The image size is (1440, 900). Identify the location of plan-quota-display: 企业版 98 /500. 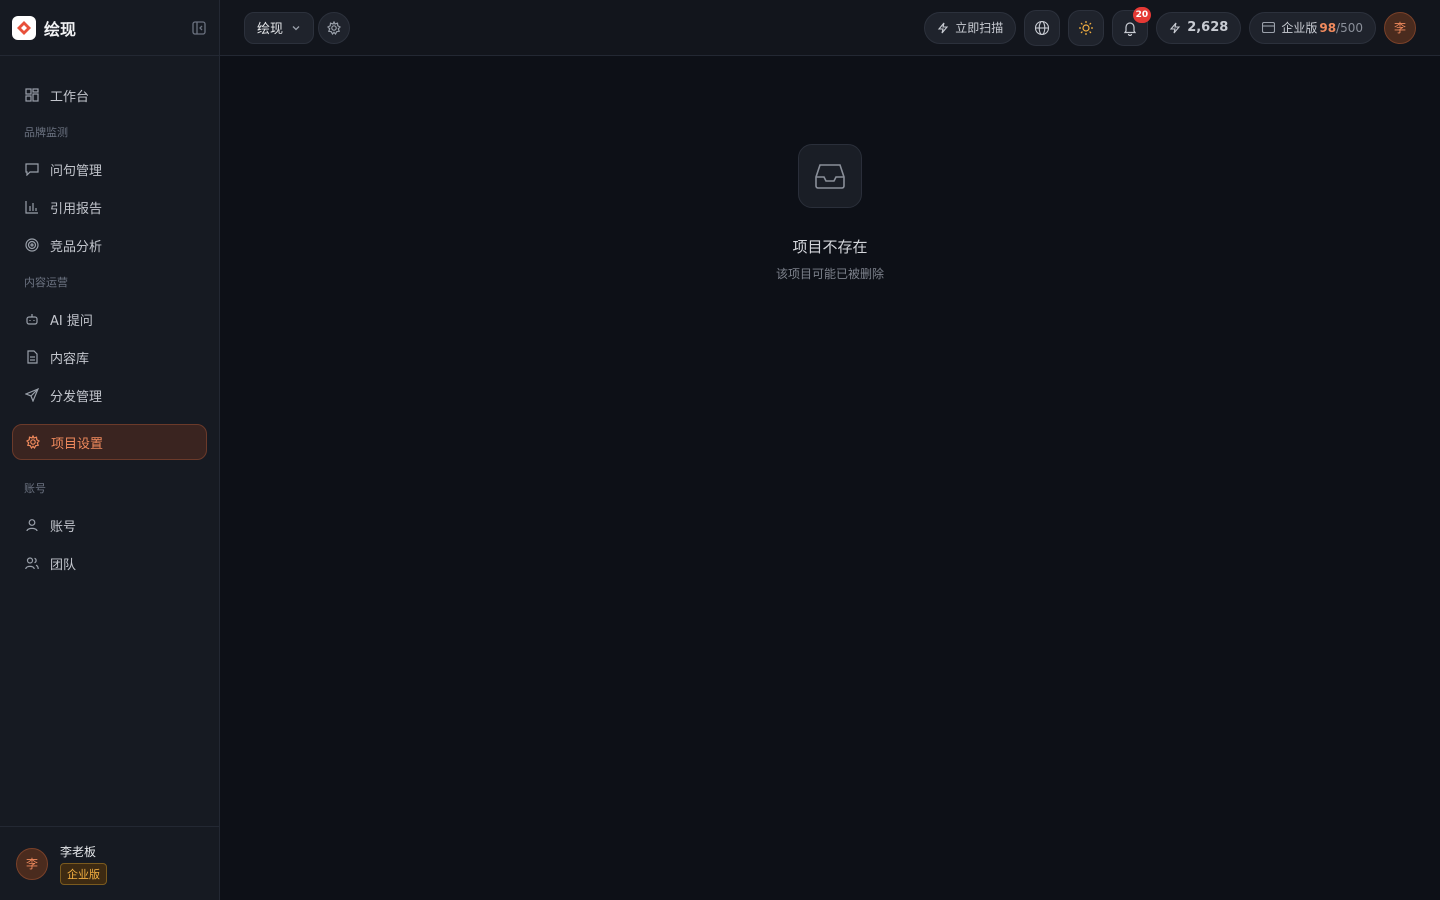
(1312, 27).